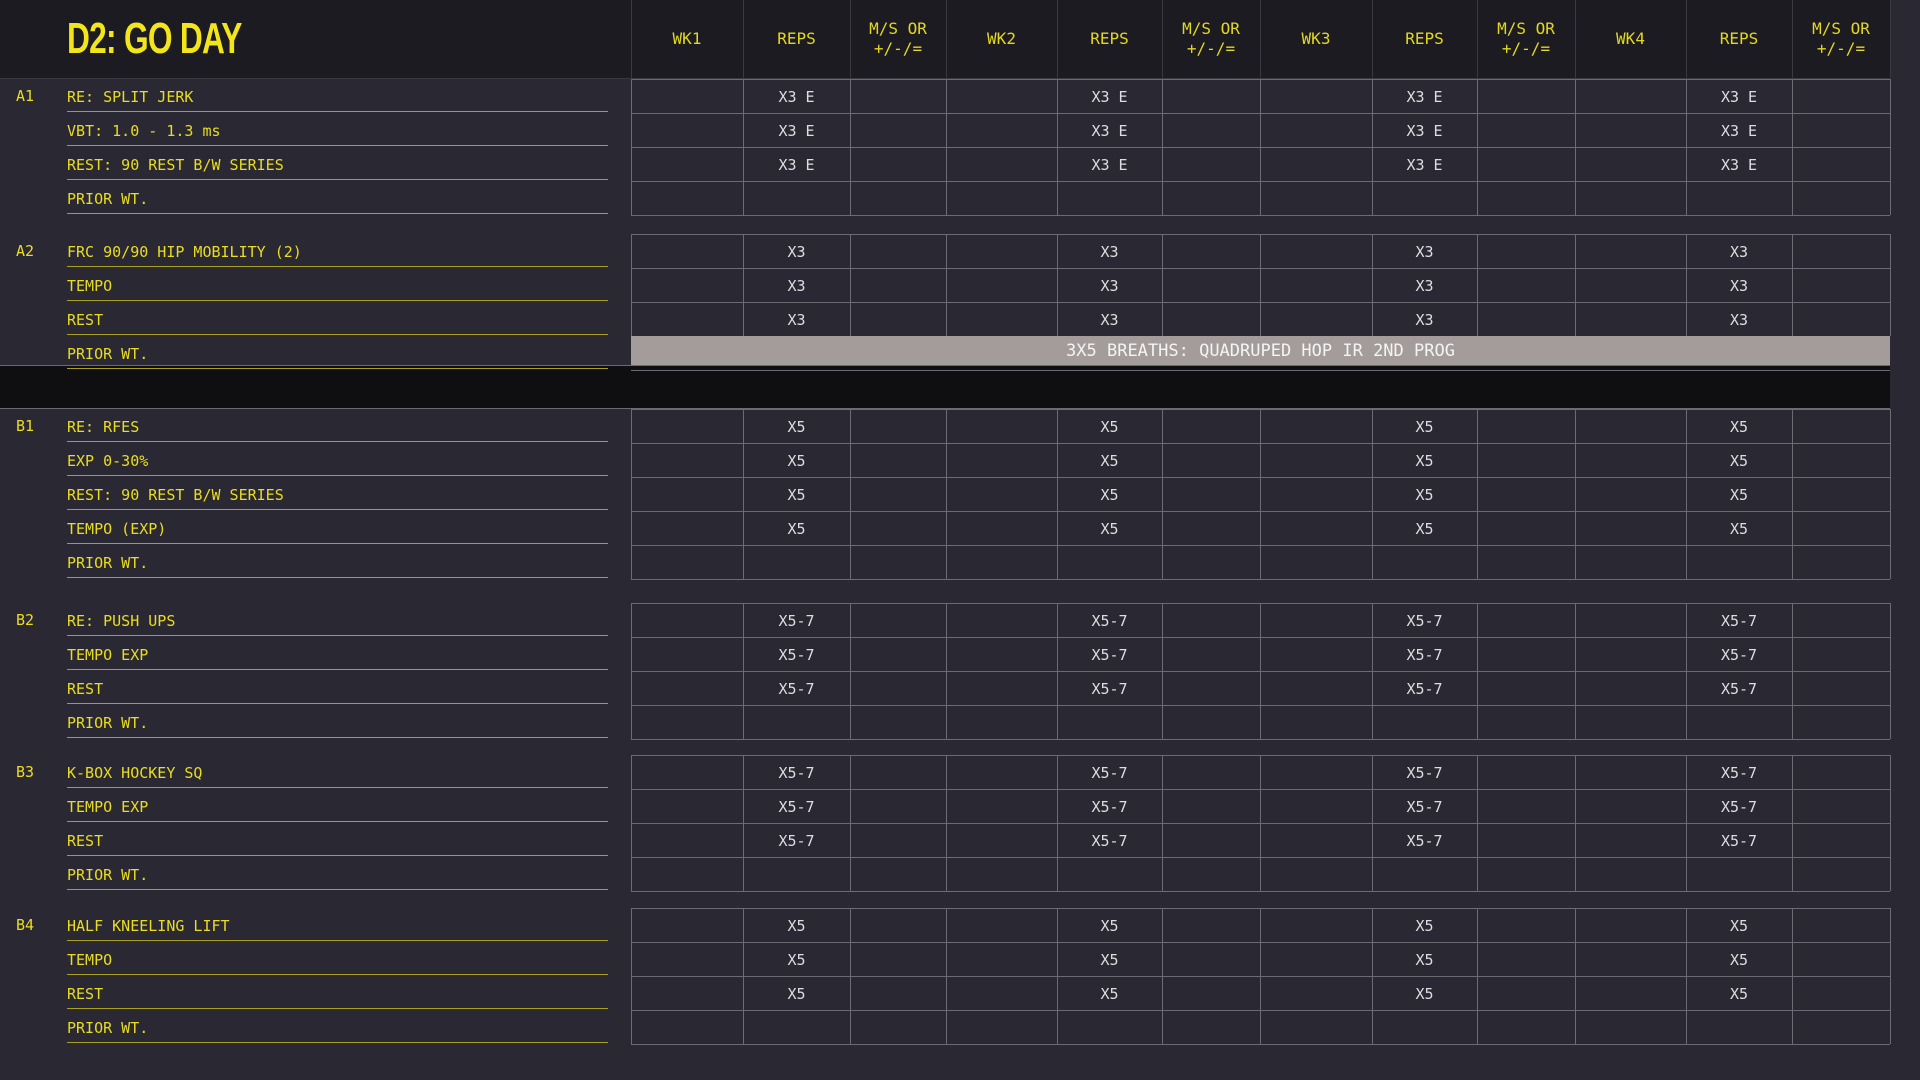  Describe the element at coordinates (90, 960) in the screenshot. I see `exercise-label: TEMPO` at that location.